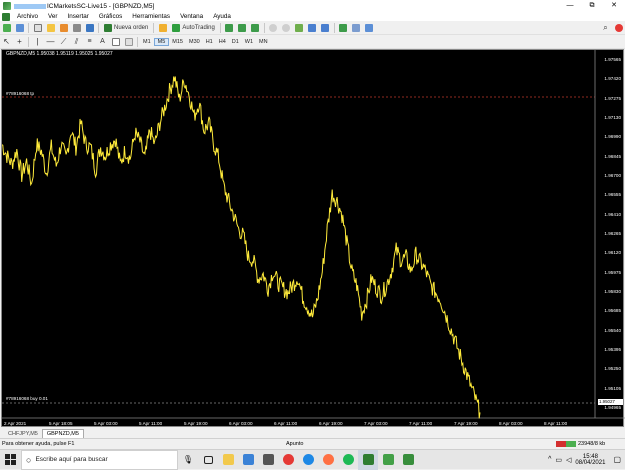 This screenshot has height=470, width=625. Describe the element at coordinates (388, 460) in the screenshot. I see `metatrader-second-icon` at that location.